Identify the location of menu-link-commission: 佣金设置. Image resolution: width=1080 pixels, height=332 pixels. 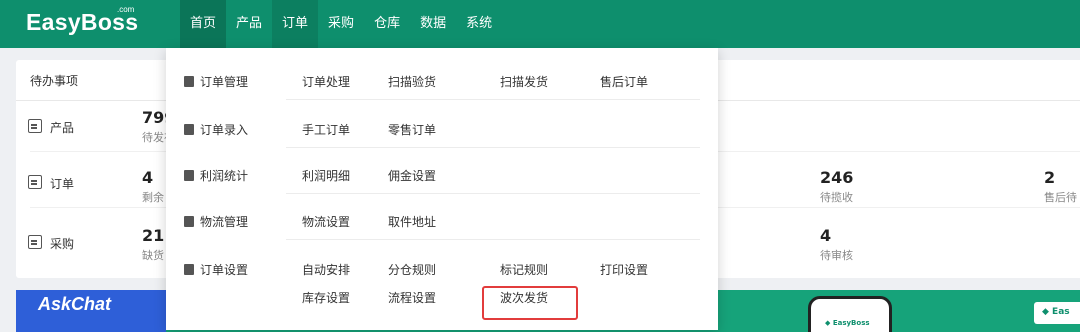
(412, 175).